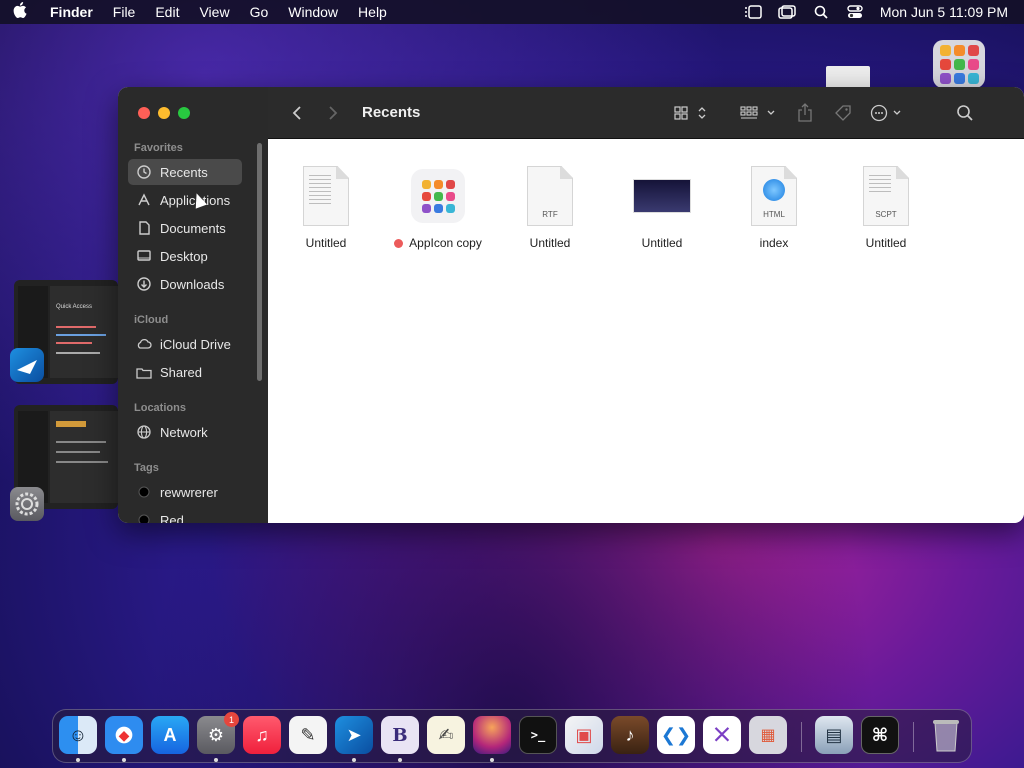 The image size is (1024, 768). What do you see at coordinates (259, 12) in the screenshot?
I see `menu-go: Go` at bounding box center [259, 12].